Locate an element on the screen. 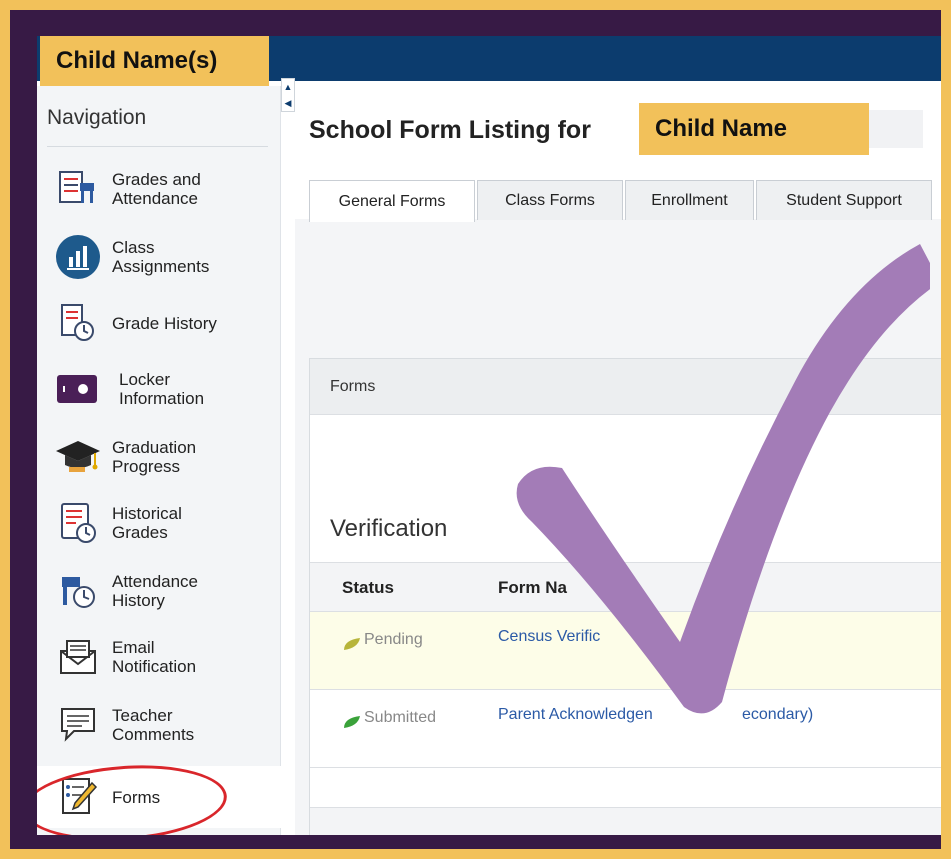  sidebar-item-grades-attendance: Grades and Attendance is located at coordinates (159, 189).